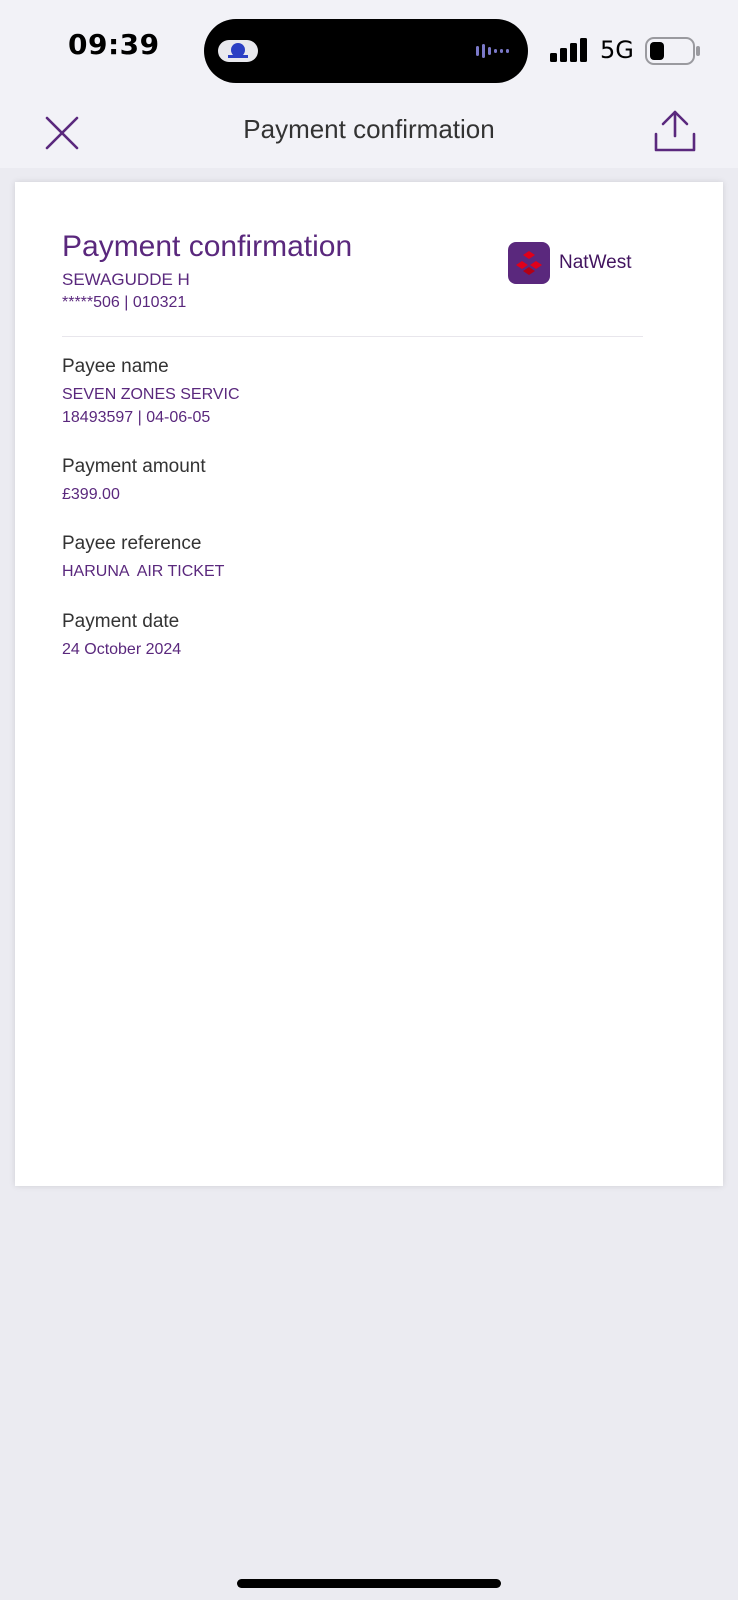 This screenshot has height=1600, width=738. Describe the element at coordinates (134, 466) in the screenshot. I see `payment-amount-label: Payment amount` at that location.